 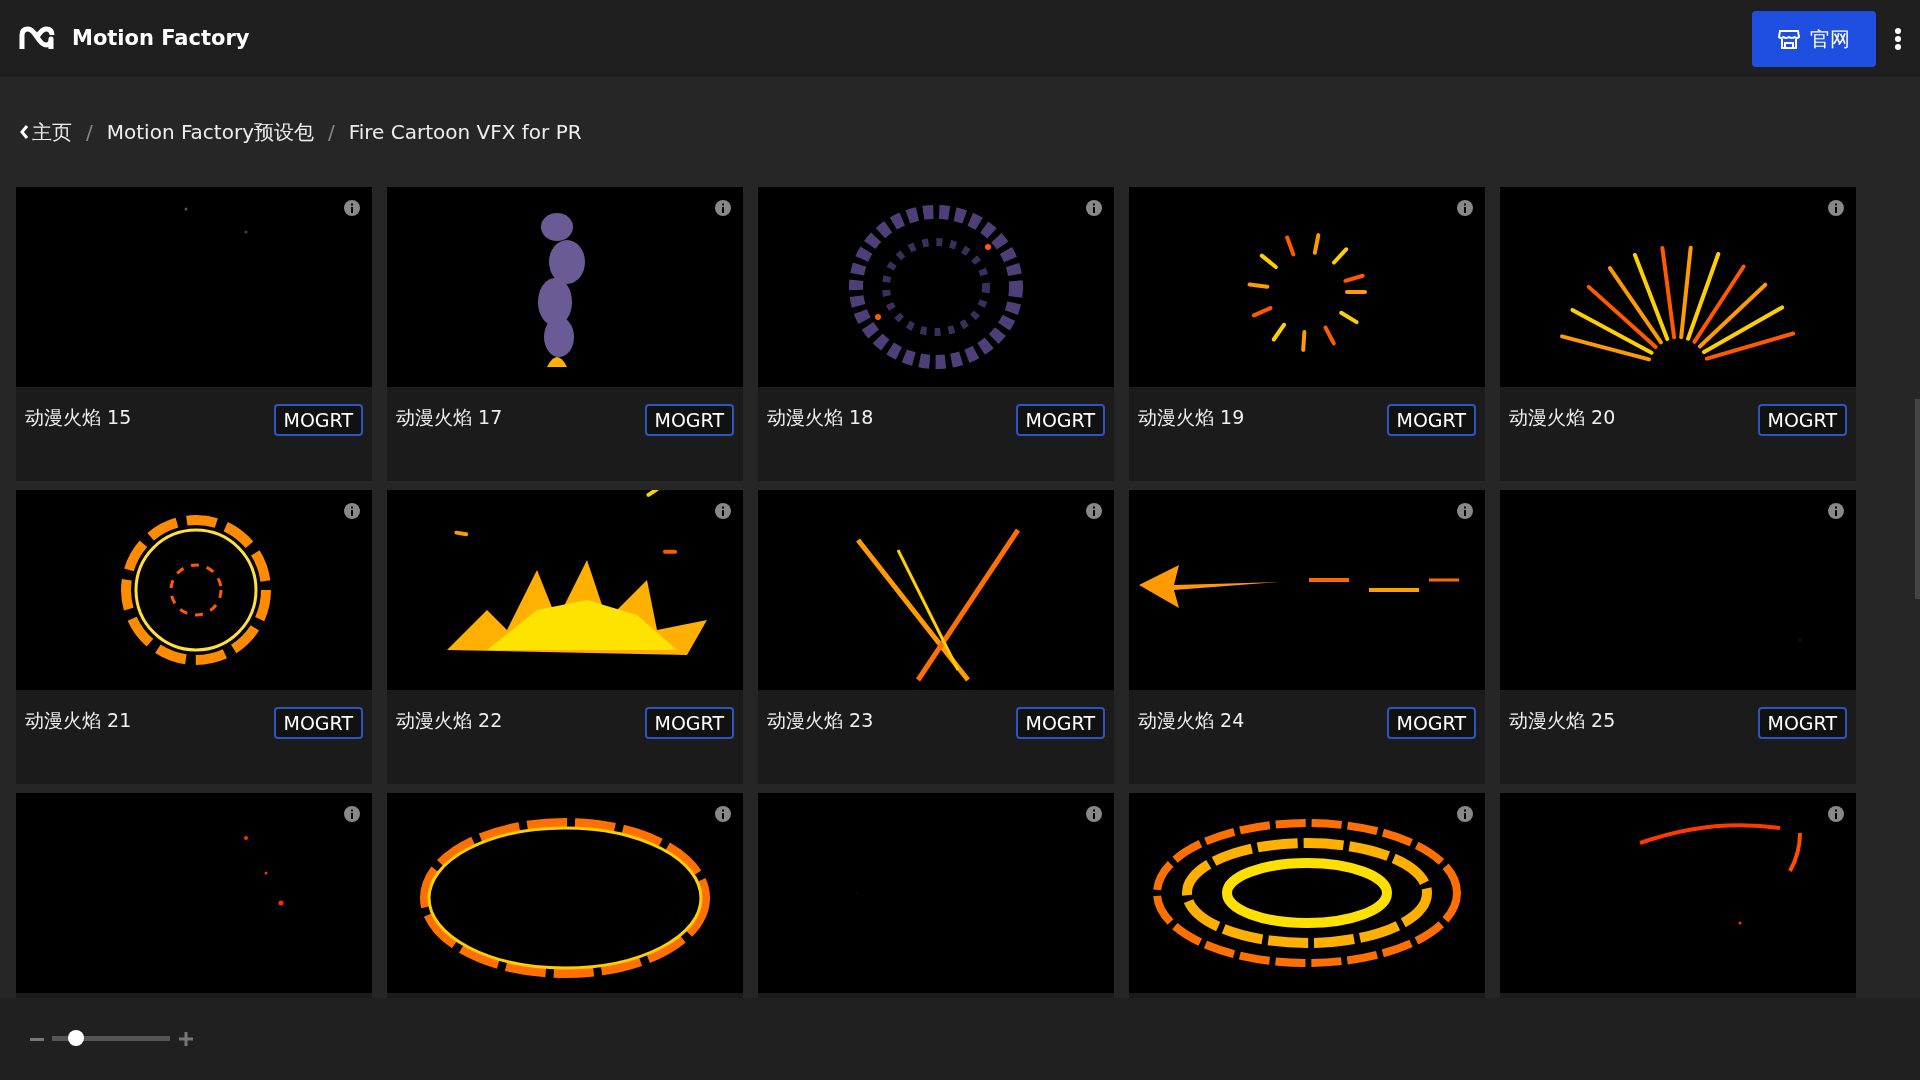 I want to click on effect-title: 动漫火焰 20, so click(x=1562, y=417).